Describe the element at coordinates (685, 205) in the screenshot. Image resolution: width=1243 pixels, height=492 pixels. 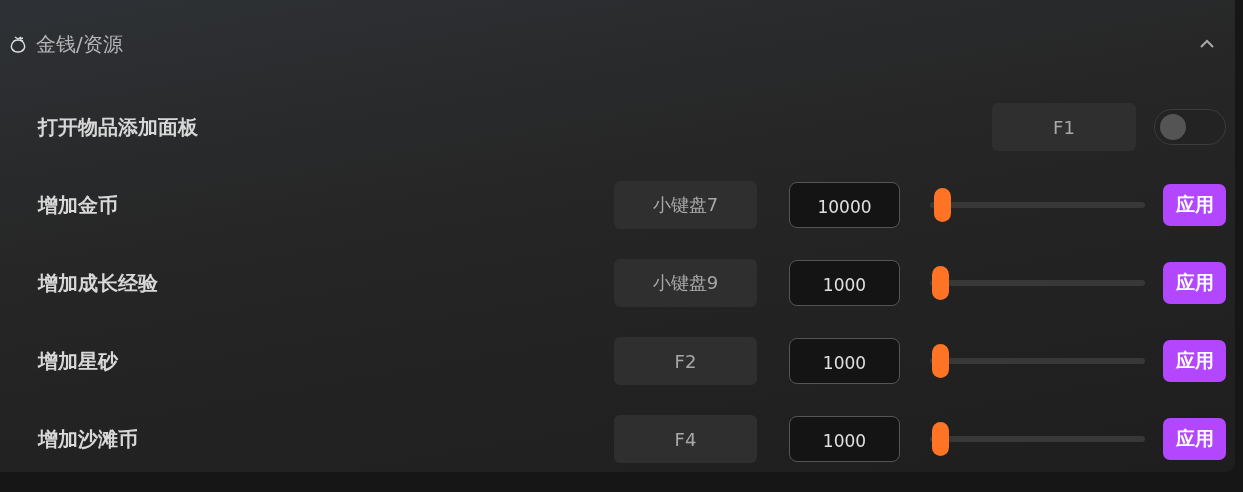
I see `hotkey-button: 小键盘7` at that location.